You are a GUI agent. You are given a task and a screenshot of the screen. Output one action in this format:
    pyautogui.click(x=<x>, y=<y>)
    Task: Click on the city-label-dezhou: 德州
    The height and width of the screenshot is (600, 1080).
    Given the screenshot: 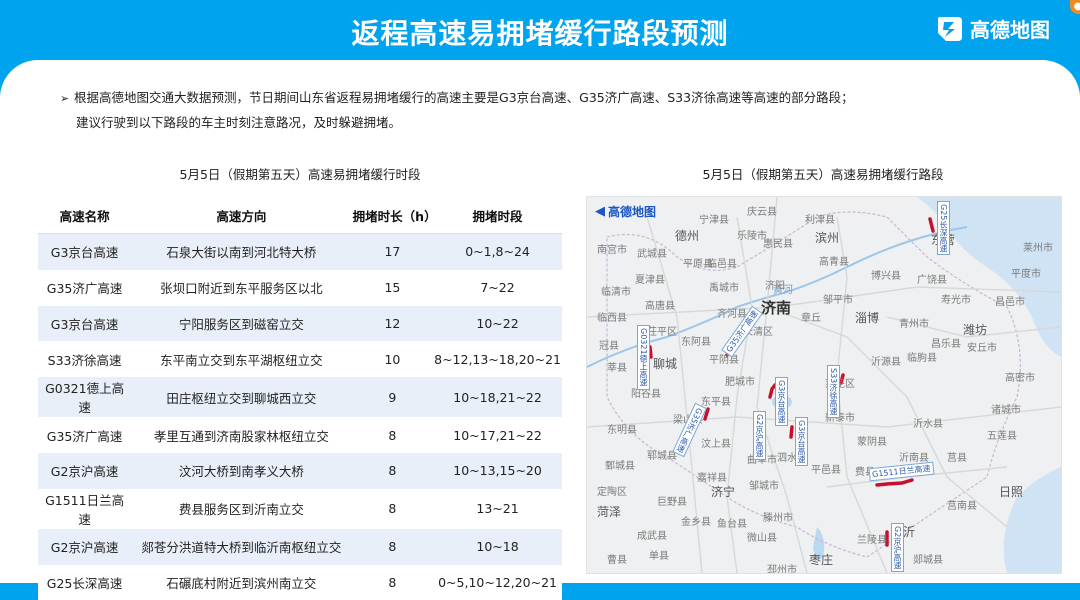 What is the action you would take?
    pyautogui.click(x=687, y=236)
    